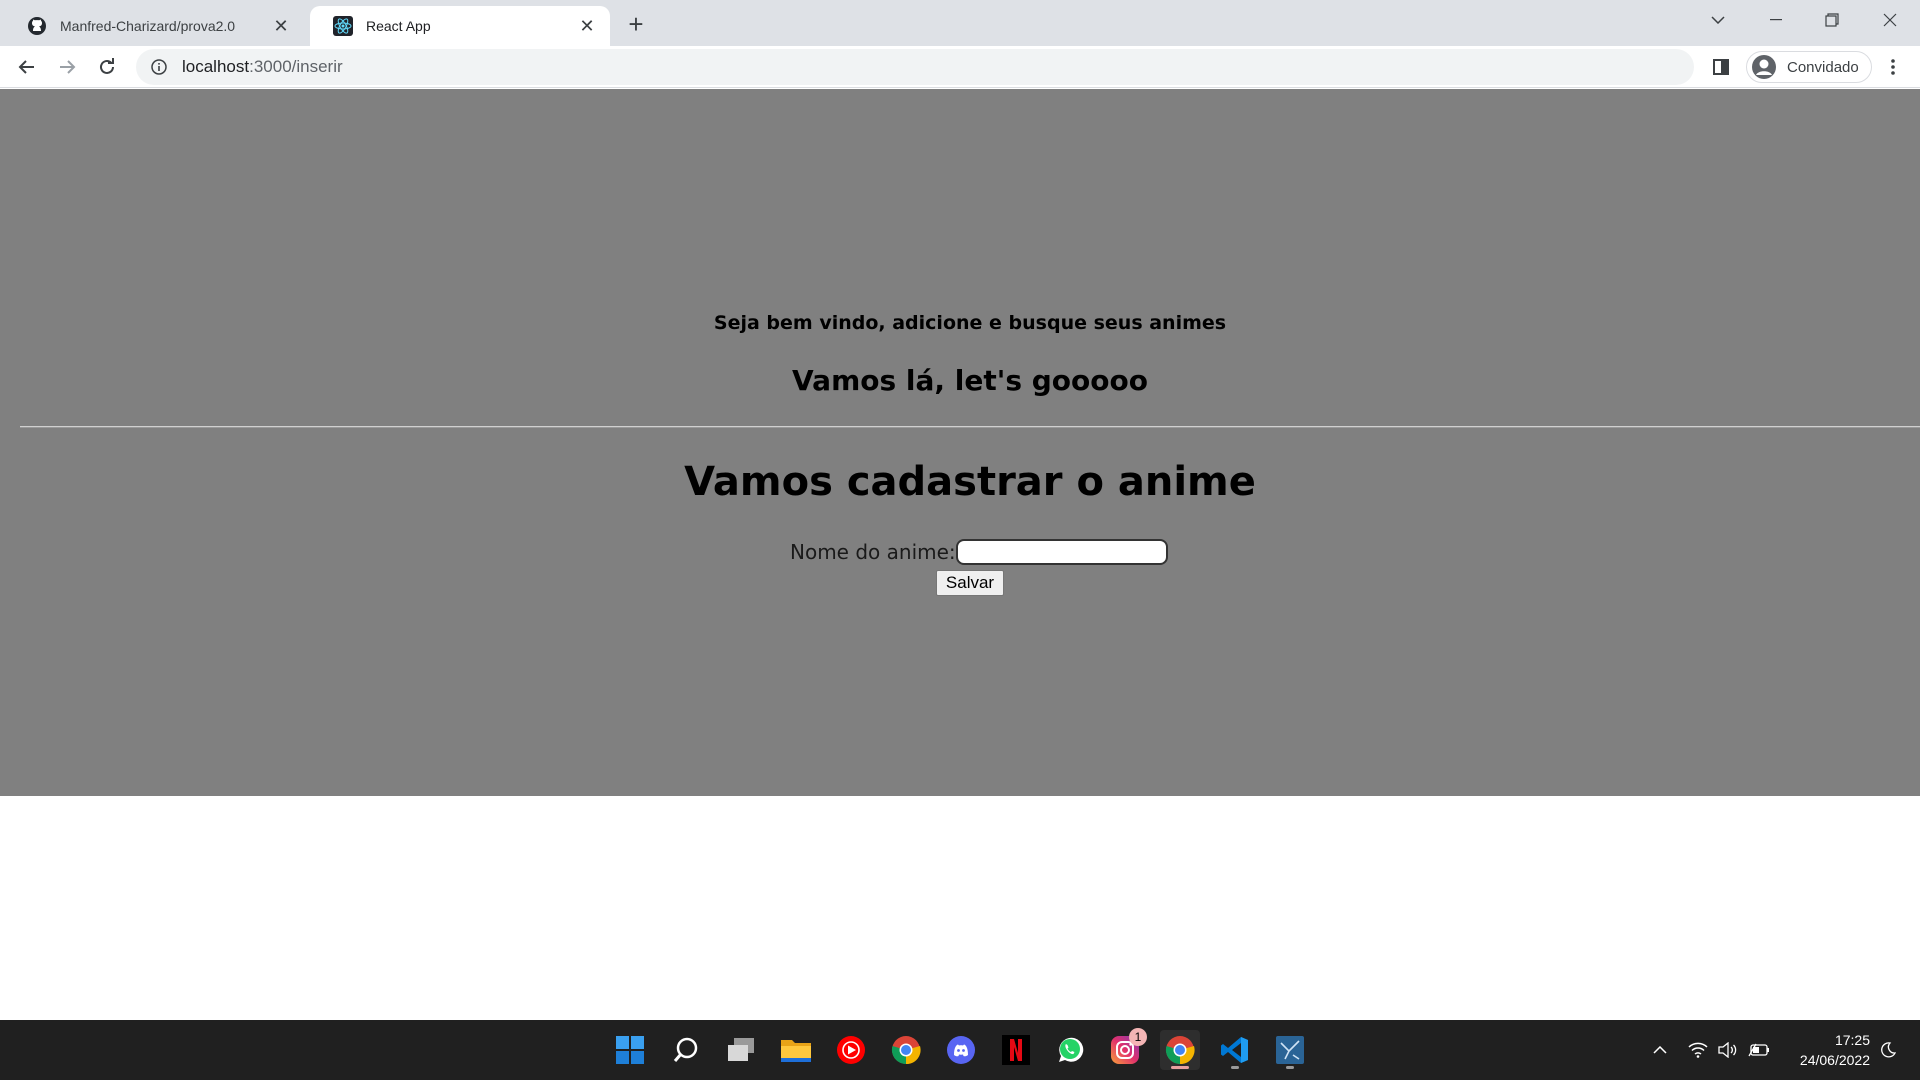 The image size is (1920, 1080). Describe the element at coordinates (1290, 1050) in the screenshot. I see `mysql-workbench-icon` at that location.